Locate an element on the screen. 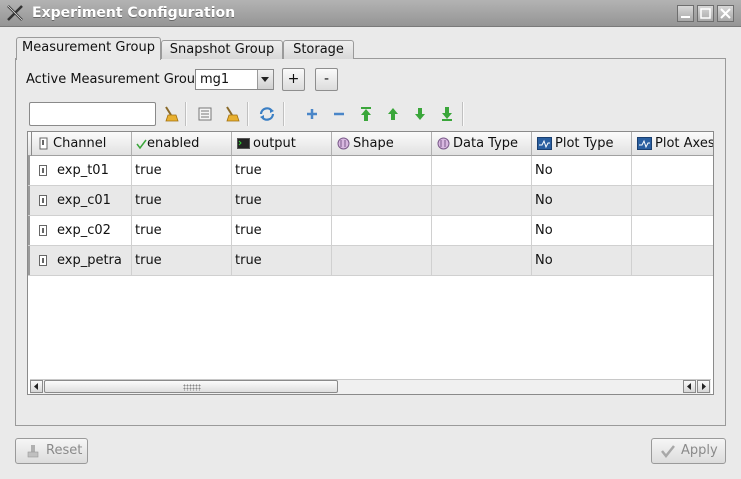 This screenshot has width=741, height=479. grip-icon is located at coordinates (192, 387).